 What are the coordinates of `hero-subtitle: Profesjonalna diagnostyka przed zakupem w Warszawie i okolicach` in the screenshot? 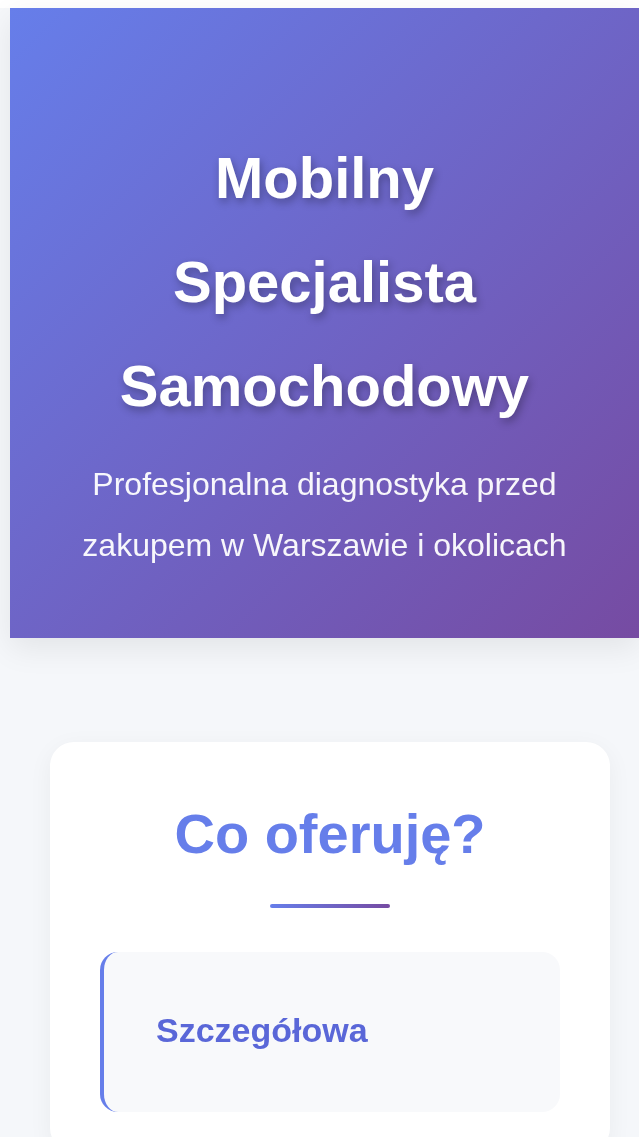 It's located at (324, 515).